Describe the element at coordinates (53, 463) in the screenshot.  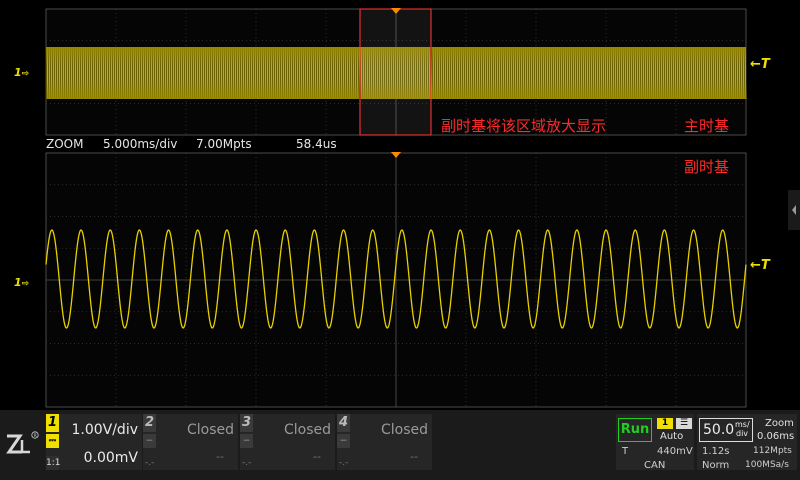
I see `channel1-probe-ratio: 1:1` at that location.